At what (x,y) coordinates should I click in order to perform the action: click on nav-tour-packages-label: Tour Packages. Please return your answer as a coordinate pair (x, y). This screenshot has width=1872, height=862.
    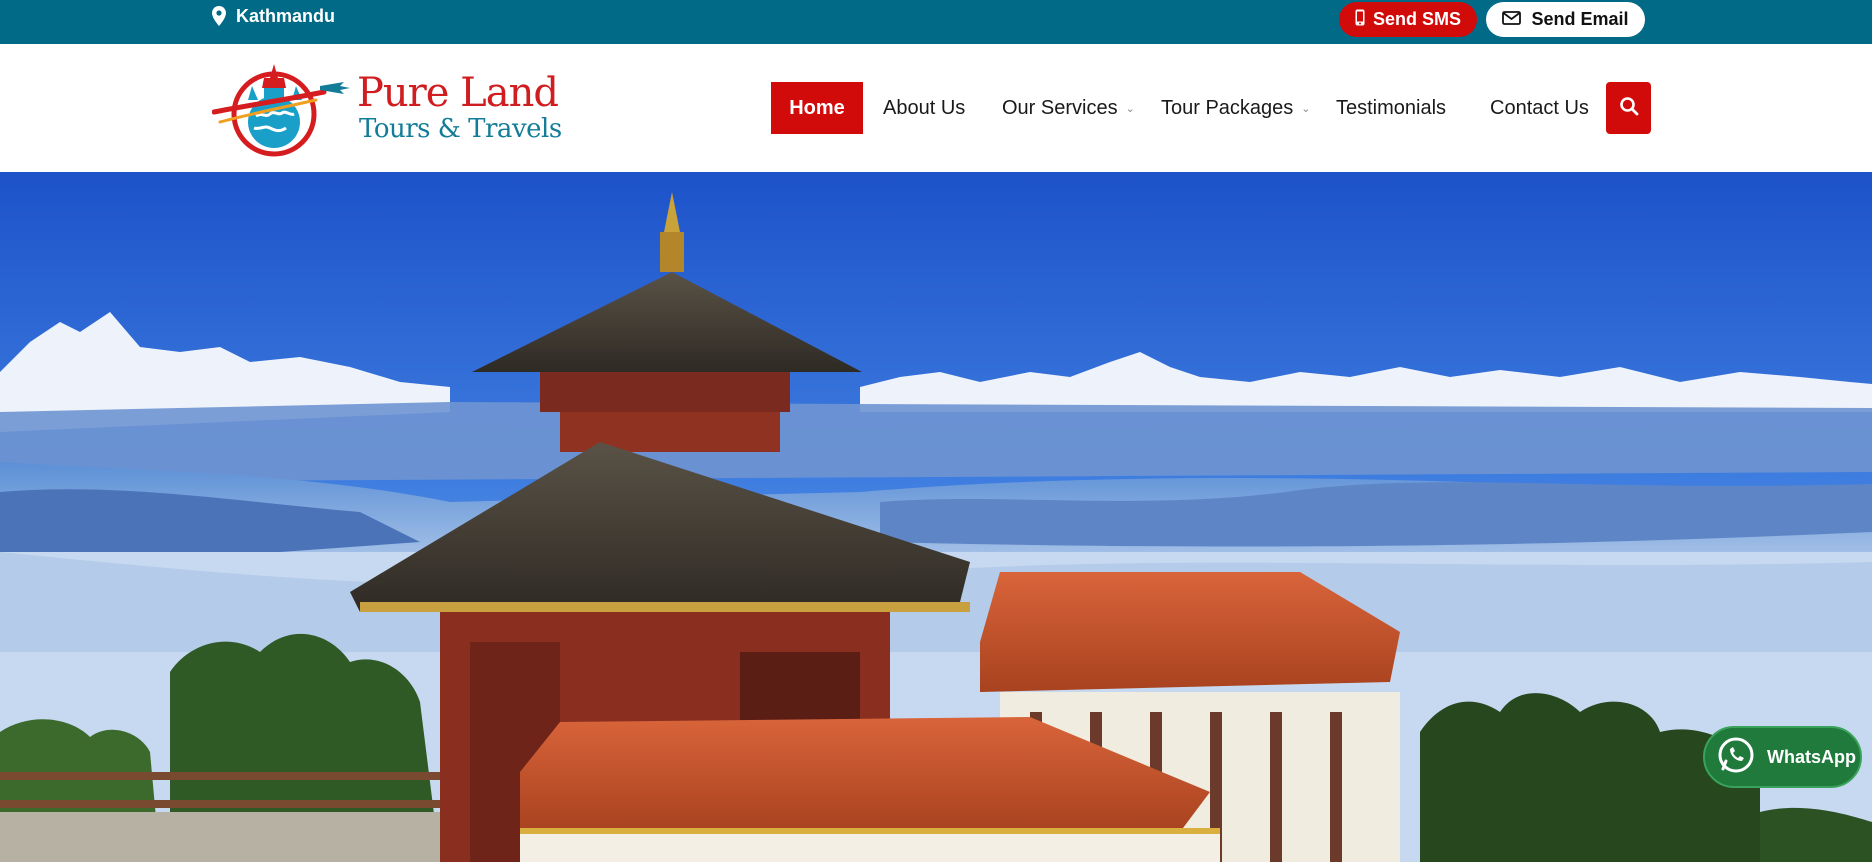
    Looking at the image, I should click on (1227, 107).